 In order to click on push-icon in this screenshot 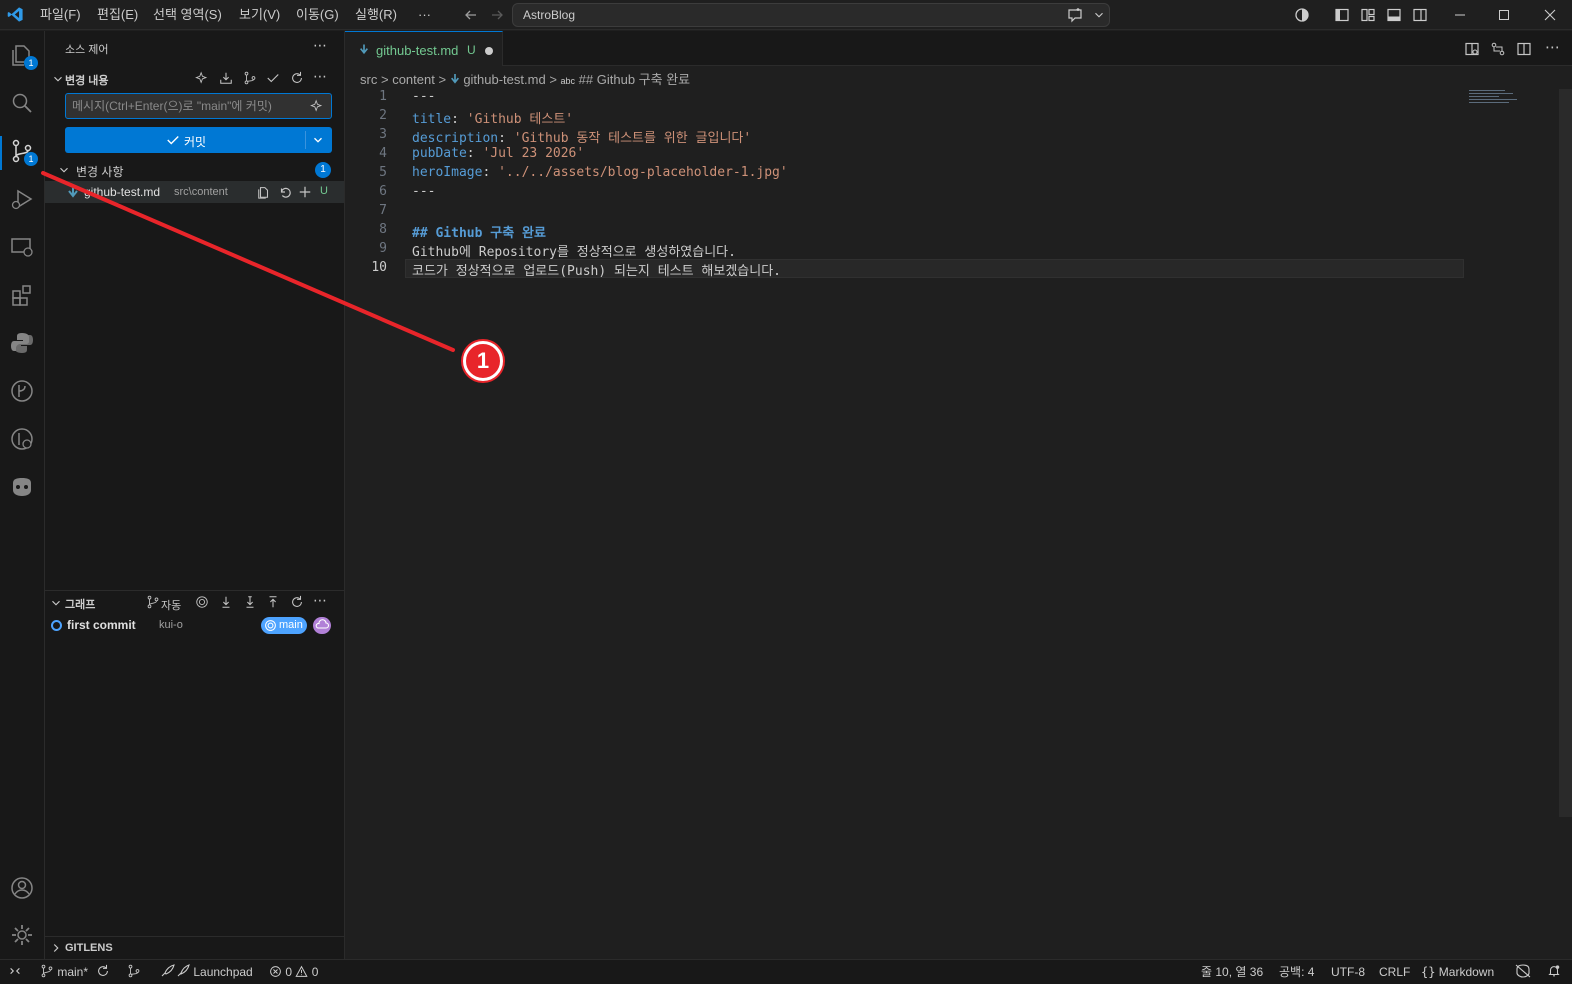, I will do `click(273, 602)`.